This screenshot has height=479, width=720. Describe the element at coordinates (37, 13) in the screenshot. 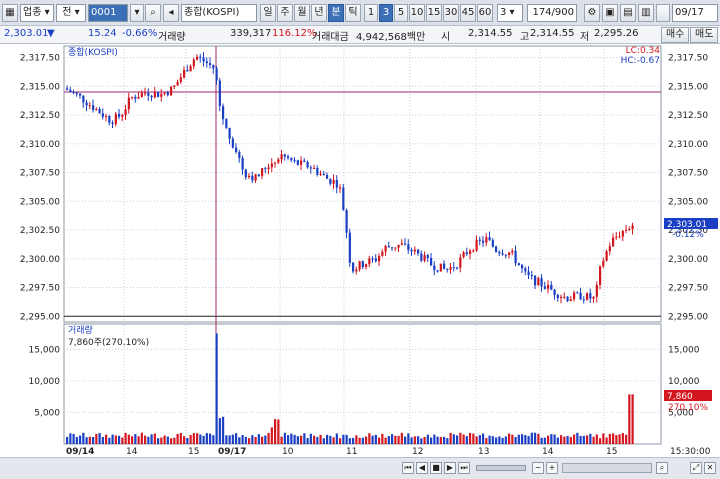

I see `market-select: 업종 ▾` at that location.